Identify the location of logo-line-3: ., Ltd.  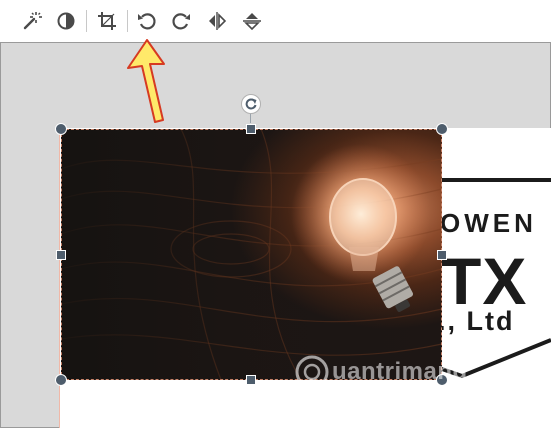
(476, 321).